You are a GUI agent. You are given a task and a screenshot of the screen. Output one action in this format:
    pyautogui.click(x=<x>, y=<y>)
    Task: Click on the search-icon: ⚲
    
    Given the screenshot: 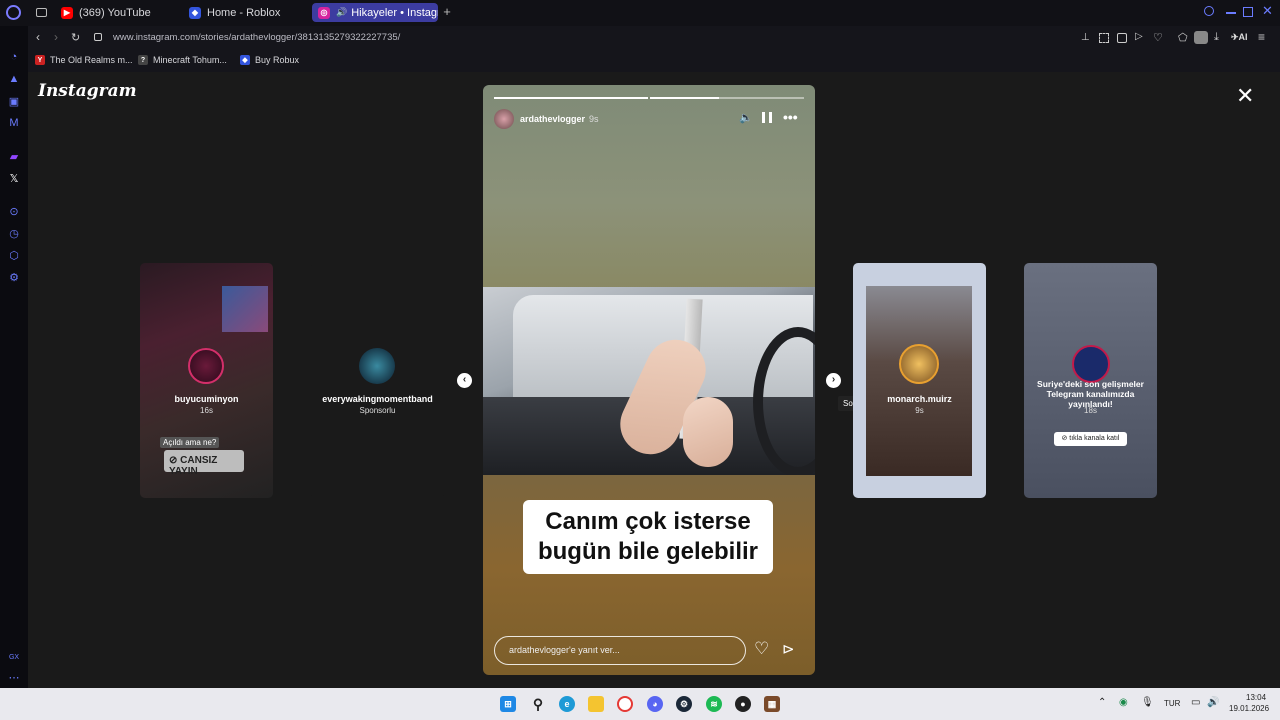 What is the action you would take?
    pyautogui.click(x=538, y=704)
    